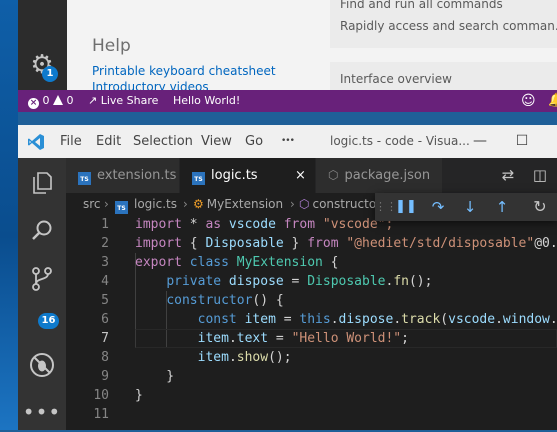 The width and height of the screenshot is (557, 432). What do you see at coordinates (522, 141) in the screenshot?
I see `maximize-button: ☐` at bounding box center [522, 141].